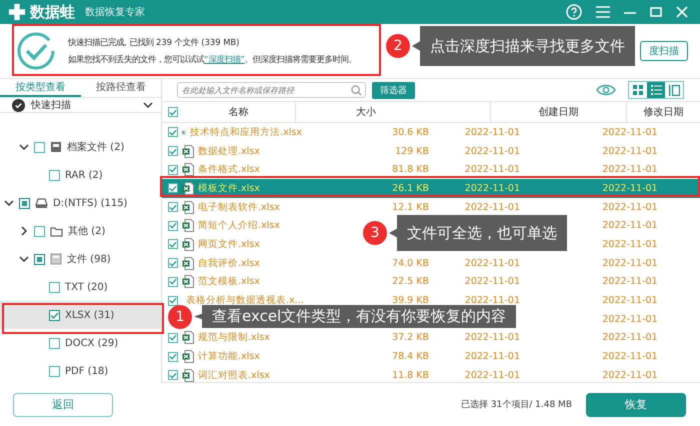 This screenshot has width=700, height=426. I want to click on back-button: 返回, so click(63, 404).